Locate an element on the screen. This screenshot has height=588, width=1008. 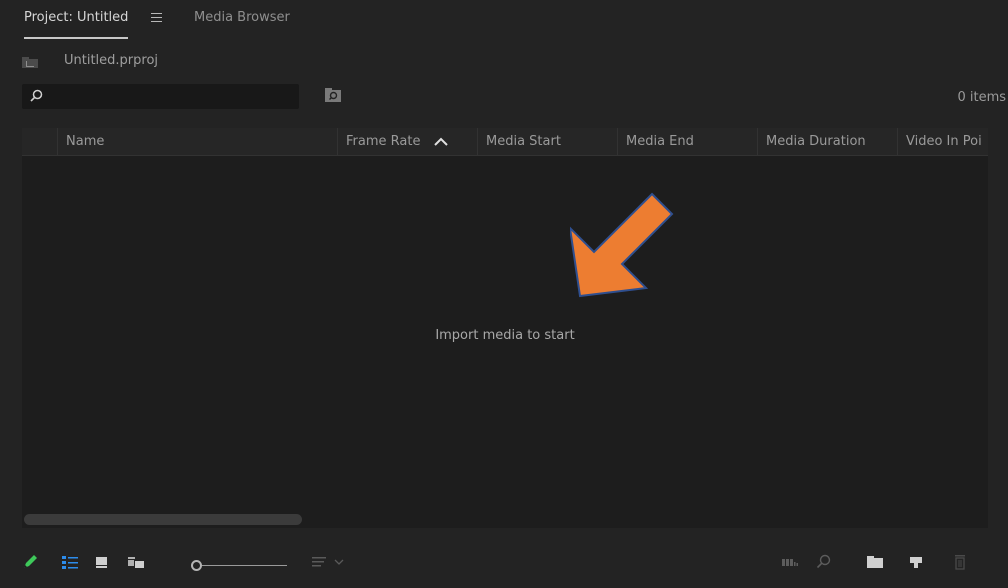
column-label-color is located at coordinates (39, 141).